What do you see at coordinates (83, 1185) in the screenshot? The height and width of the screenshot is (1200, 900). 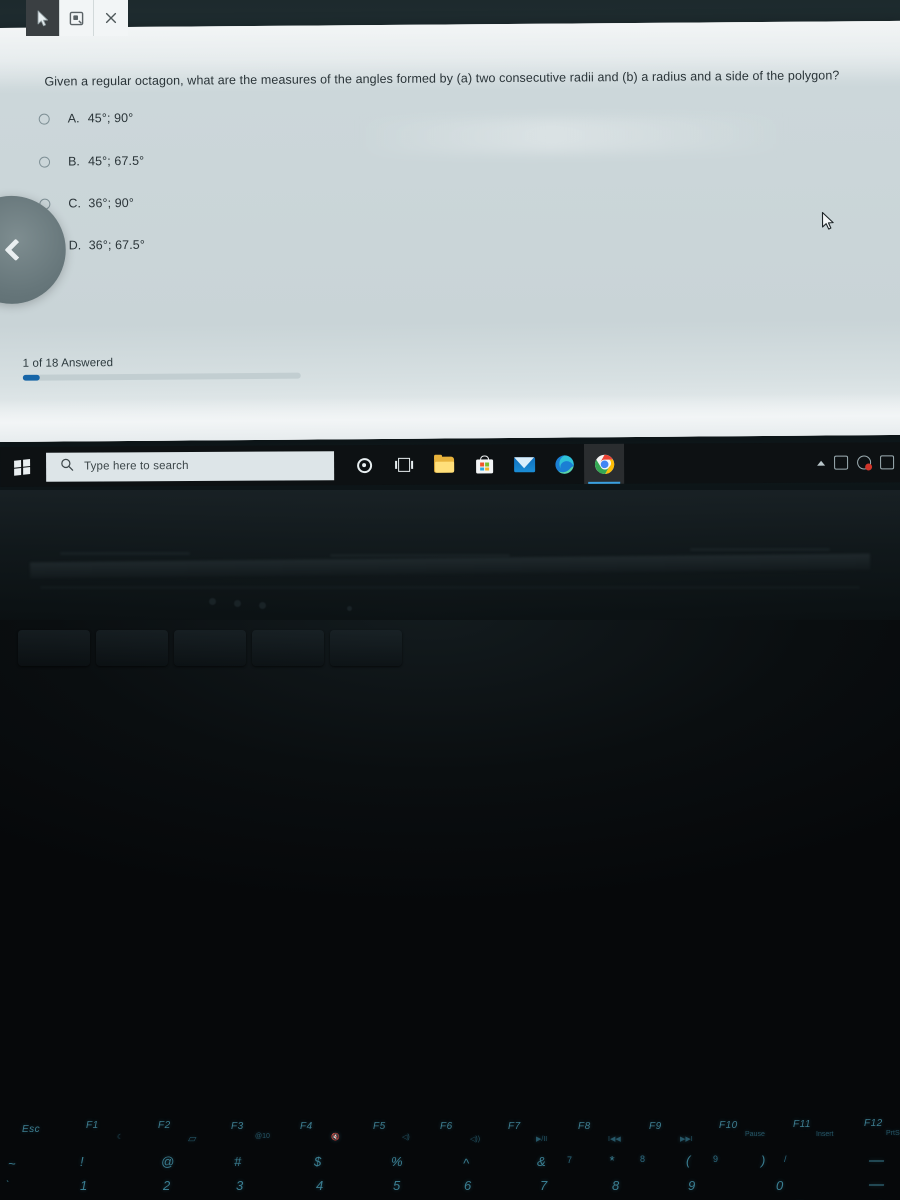 I see `key-1: 1` at bounding box center [83, 1185].